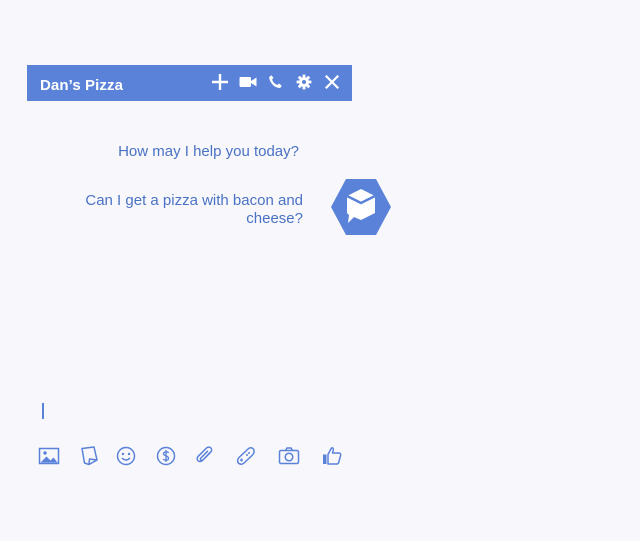 The height and width of the screenshot is (541, 640). Describe the element at coordinates (82, 85) in the screenshot. I see `chat-title: Dan’s Pizza` at that location.